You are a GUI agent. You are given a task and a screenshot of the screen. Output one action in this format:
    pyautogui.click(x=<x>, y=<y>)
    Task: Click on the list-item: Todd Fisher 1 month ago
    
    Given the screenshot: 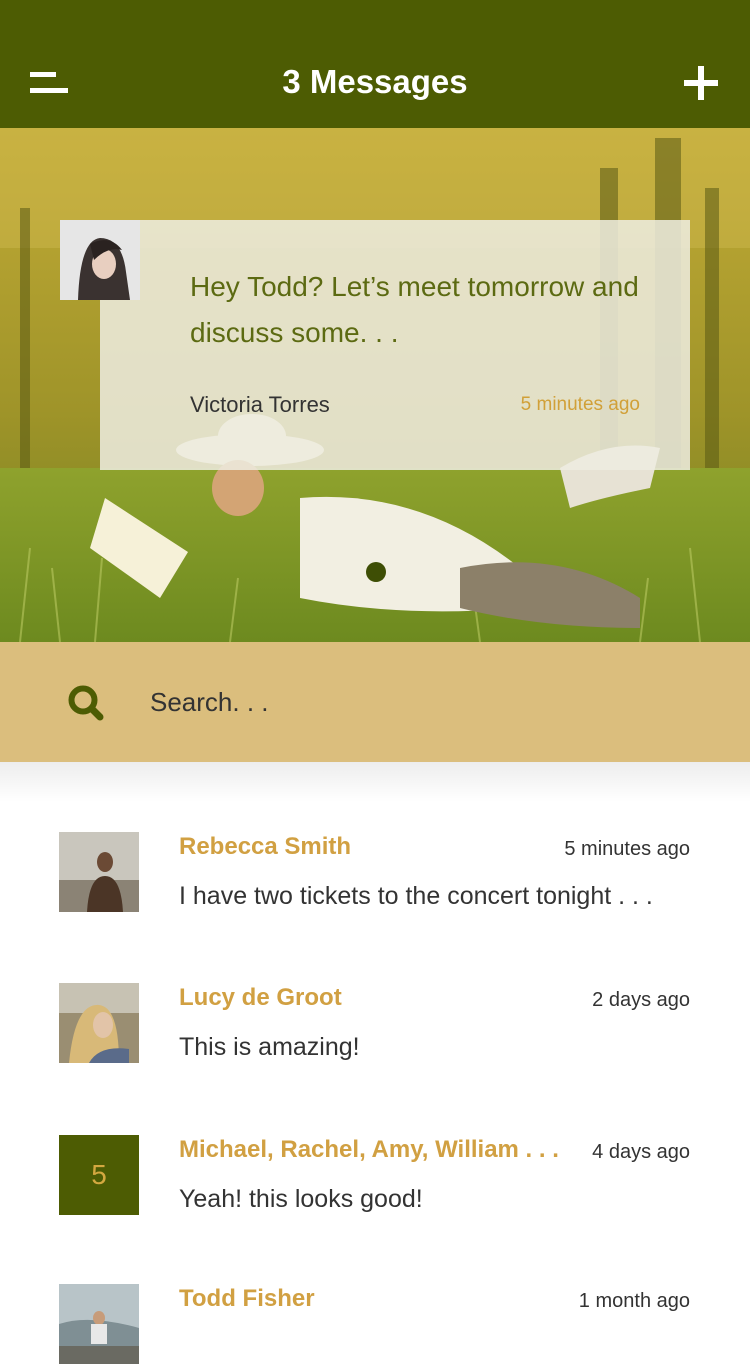 What is the action you would take?
    pyautogui.click(x=375, y=1289)
    